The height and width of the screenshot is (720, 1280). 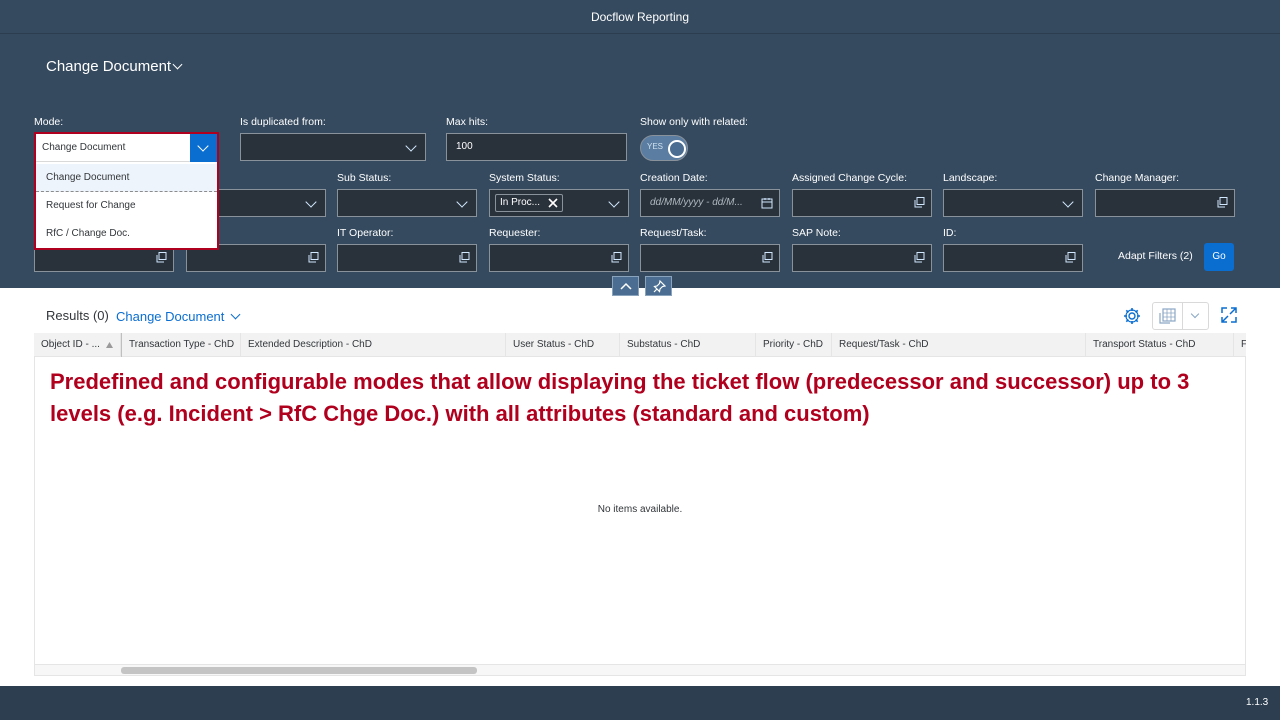 What do you see at coordinates (299, 670) in the screenshot?
I see `scrollbar-thumb` at bounding box center [299, 670].